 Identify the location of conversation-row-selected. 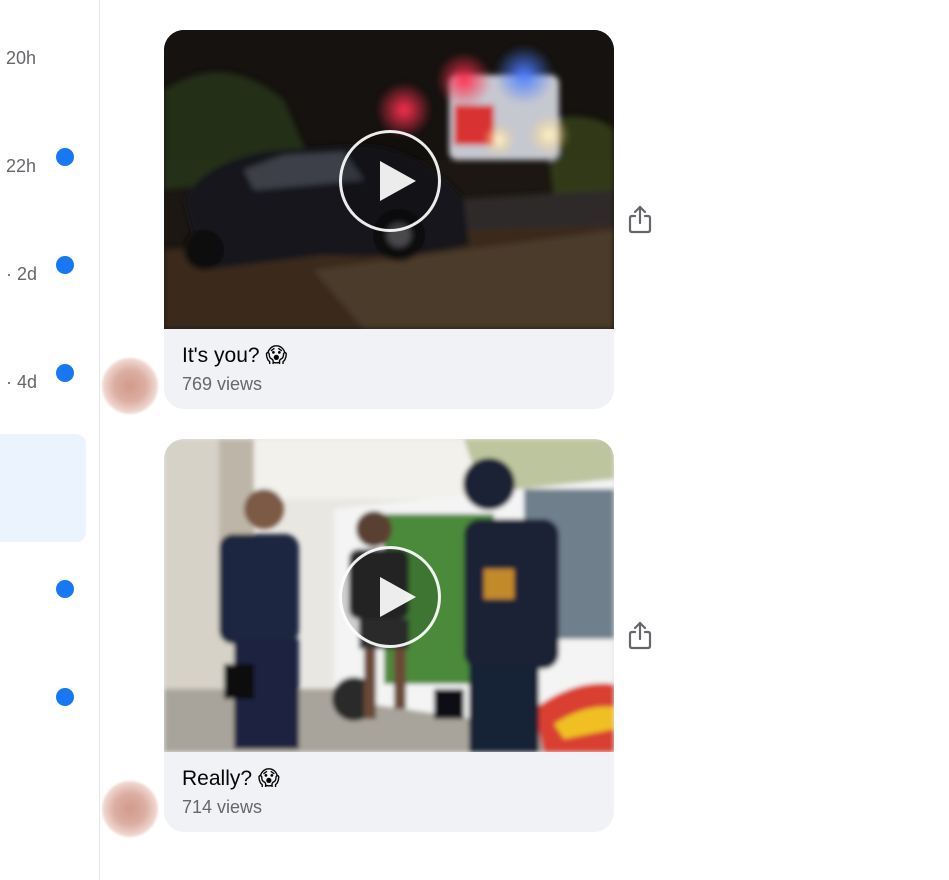
(43, 488).